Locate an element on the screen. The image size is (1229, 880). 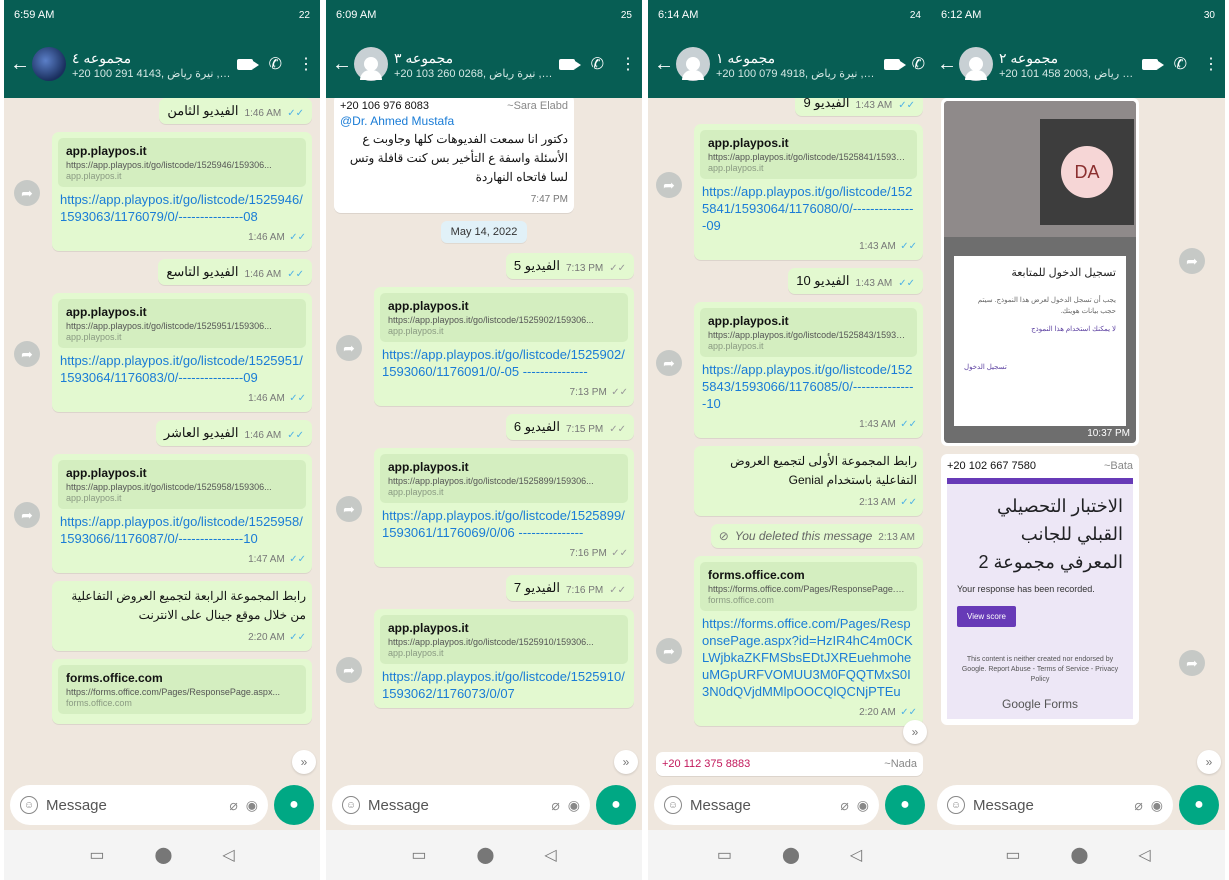
message-bubble: الفيديو 10 1:43 AM ✓✓ is located at coordinates (855, 281).